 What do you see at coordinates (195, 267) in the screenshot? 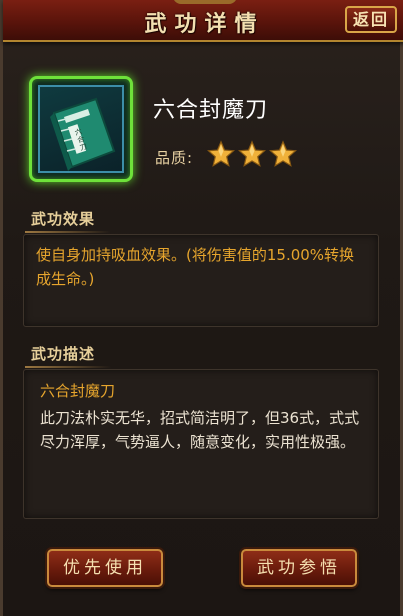
I see `effect-text: 使自身加持吸血效果。(将伤害值的15.00%转换成生命。)` at bounding box center [195, 267].